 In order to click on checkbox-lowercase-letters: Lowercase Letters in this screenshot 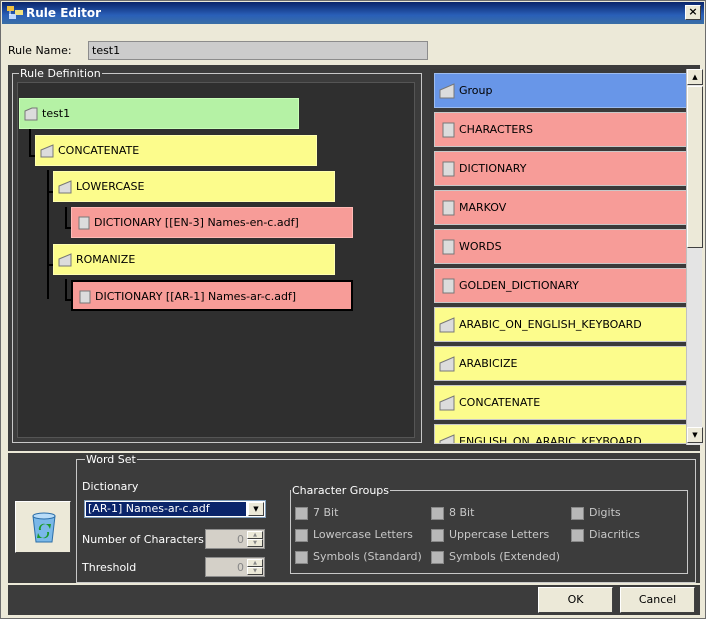, I will do `click(354, 535)`.